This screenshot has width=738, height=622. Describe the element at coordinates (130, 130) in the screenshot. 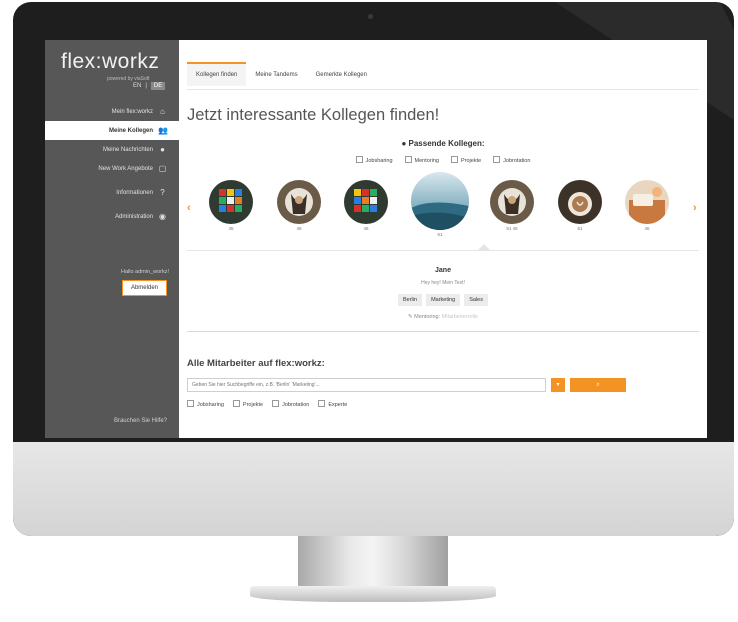

I see `sidebar-item-label: Meine Kollegen` at that location.